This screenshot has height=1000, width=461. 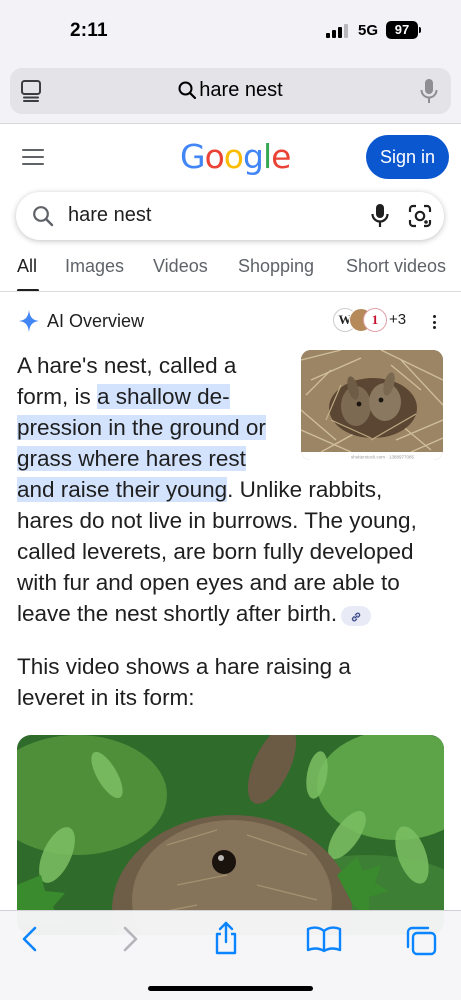 What do you see at coordinates (131, 458) in the screenshot?
I see `overview-line: grass where hares rest` at bounding box center [131, 458].